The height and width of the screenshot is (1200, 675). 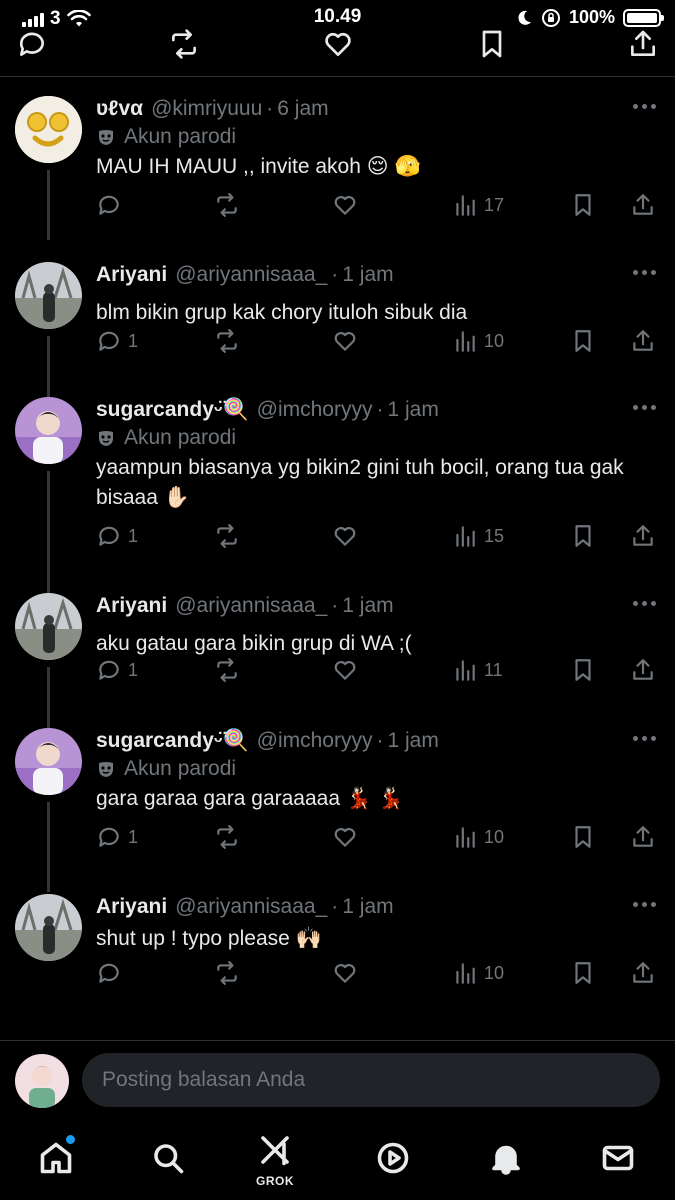 I want to click on play-icon, so click(x=393, y=1158).